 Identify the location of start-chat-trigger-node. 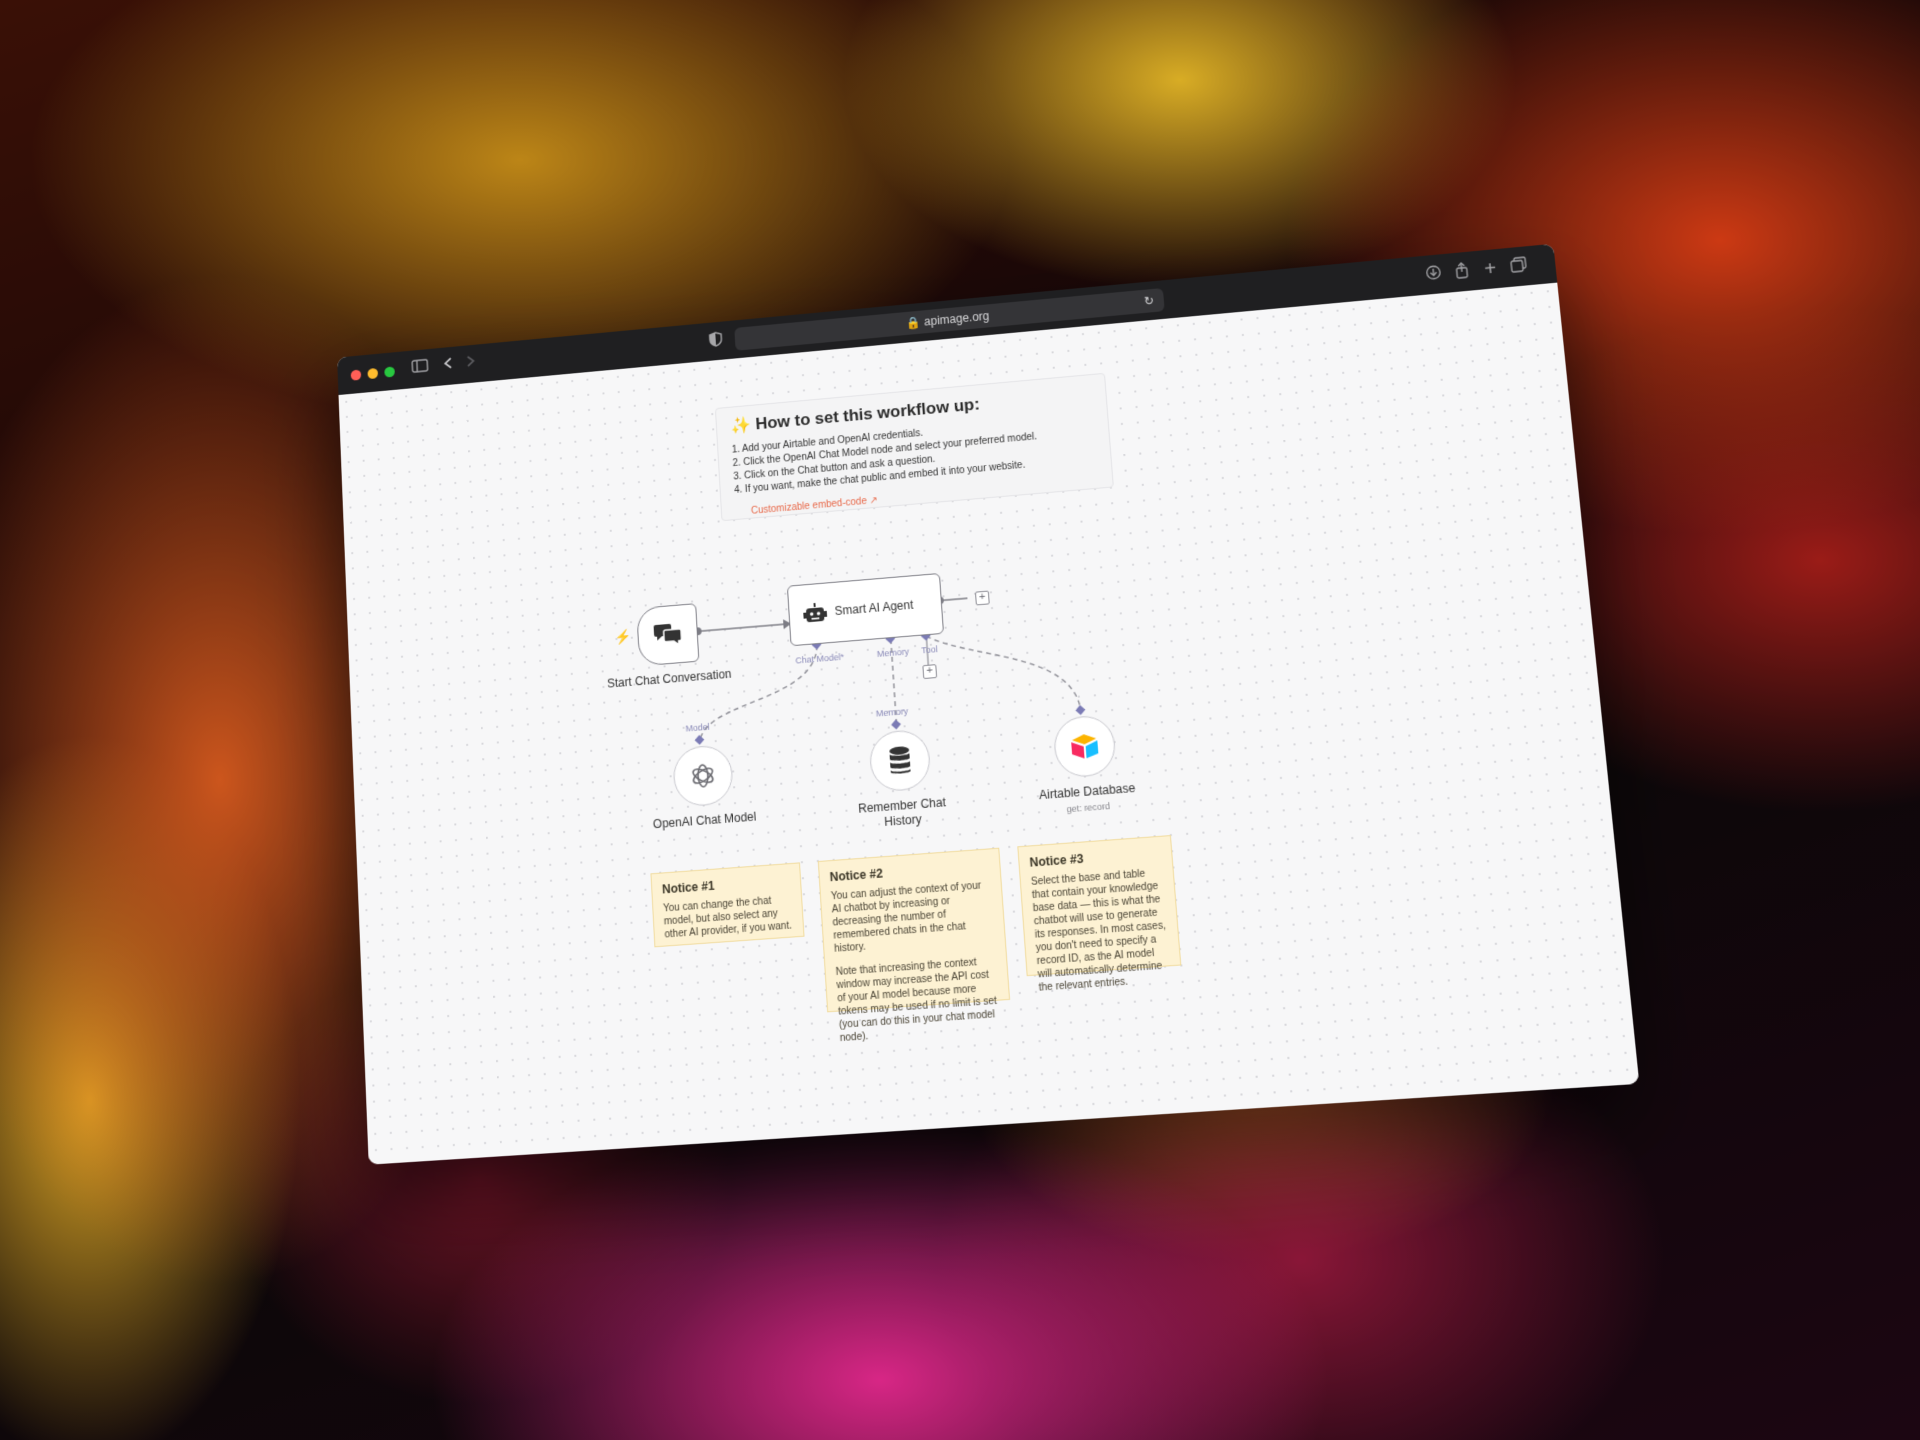
(668, 635).